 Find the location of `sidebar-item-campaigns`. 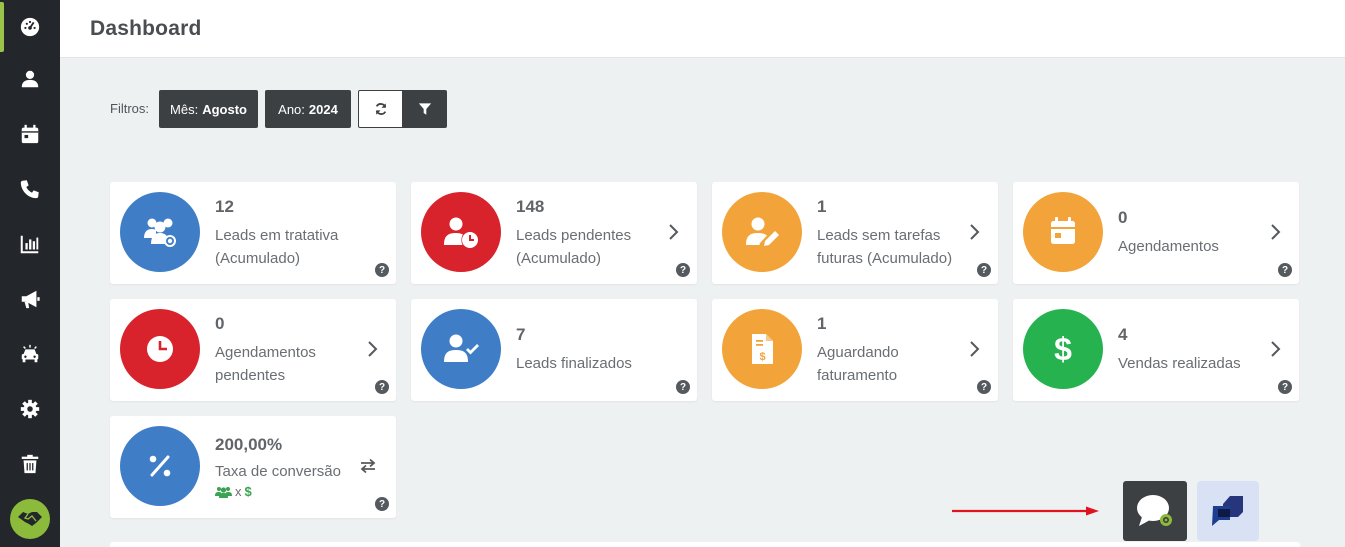

sidebar-item-campaigns is located at coordinates (30, 299).